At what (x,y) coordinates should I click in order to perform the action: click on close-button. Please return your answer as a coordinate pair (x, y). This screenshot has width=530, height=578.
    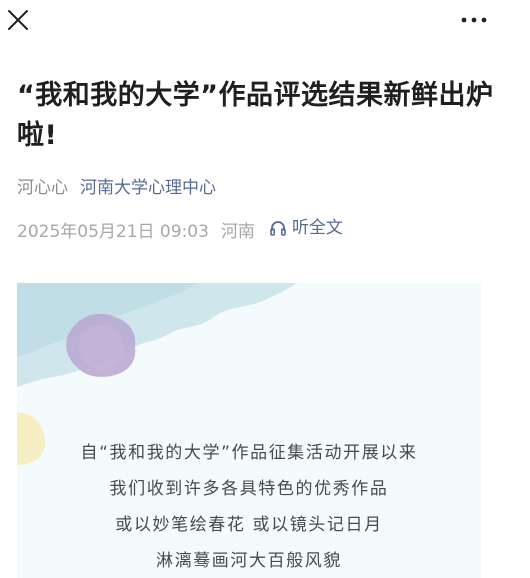
    Looking at the image, I should click on (18, 20).